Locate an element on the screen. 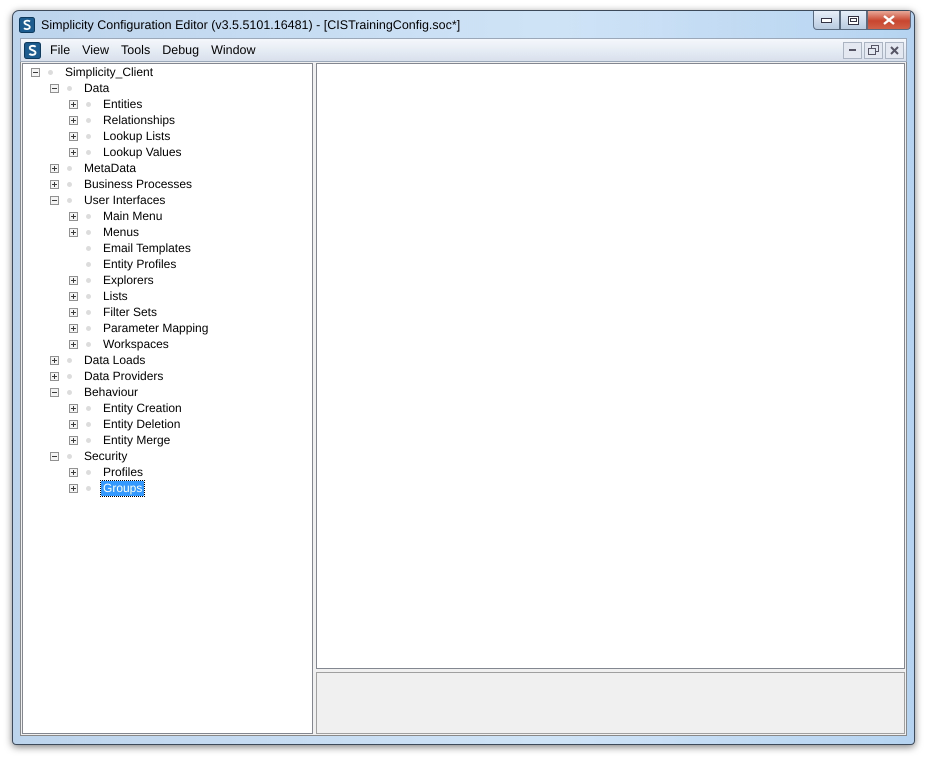  maximize-button is located at coordinates (853, 20).